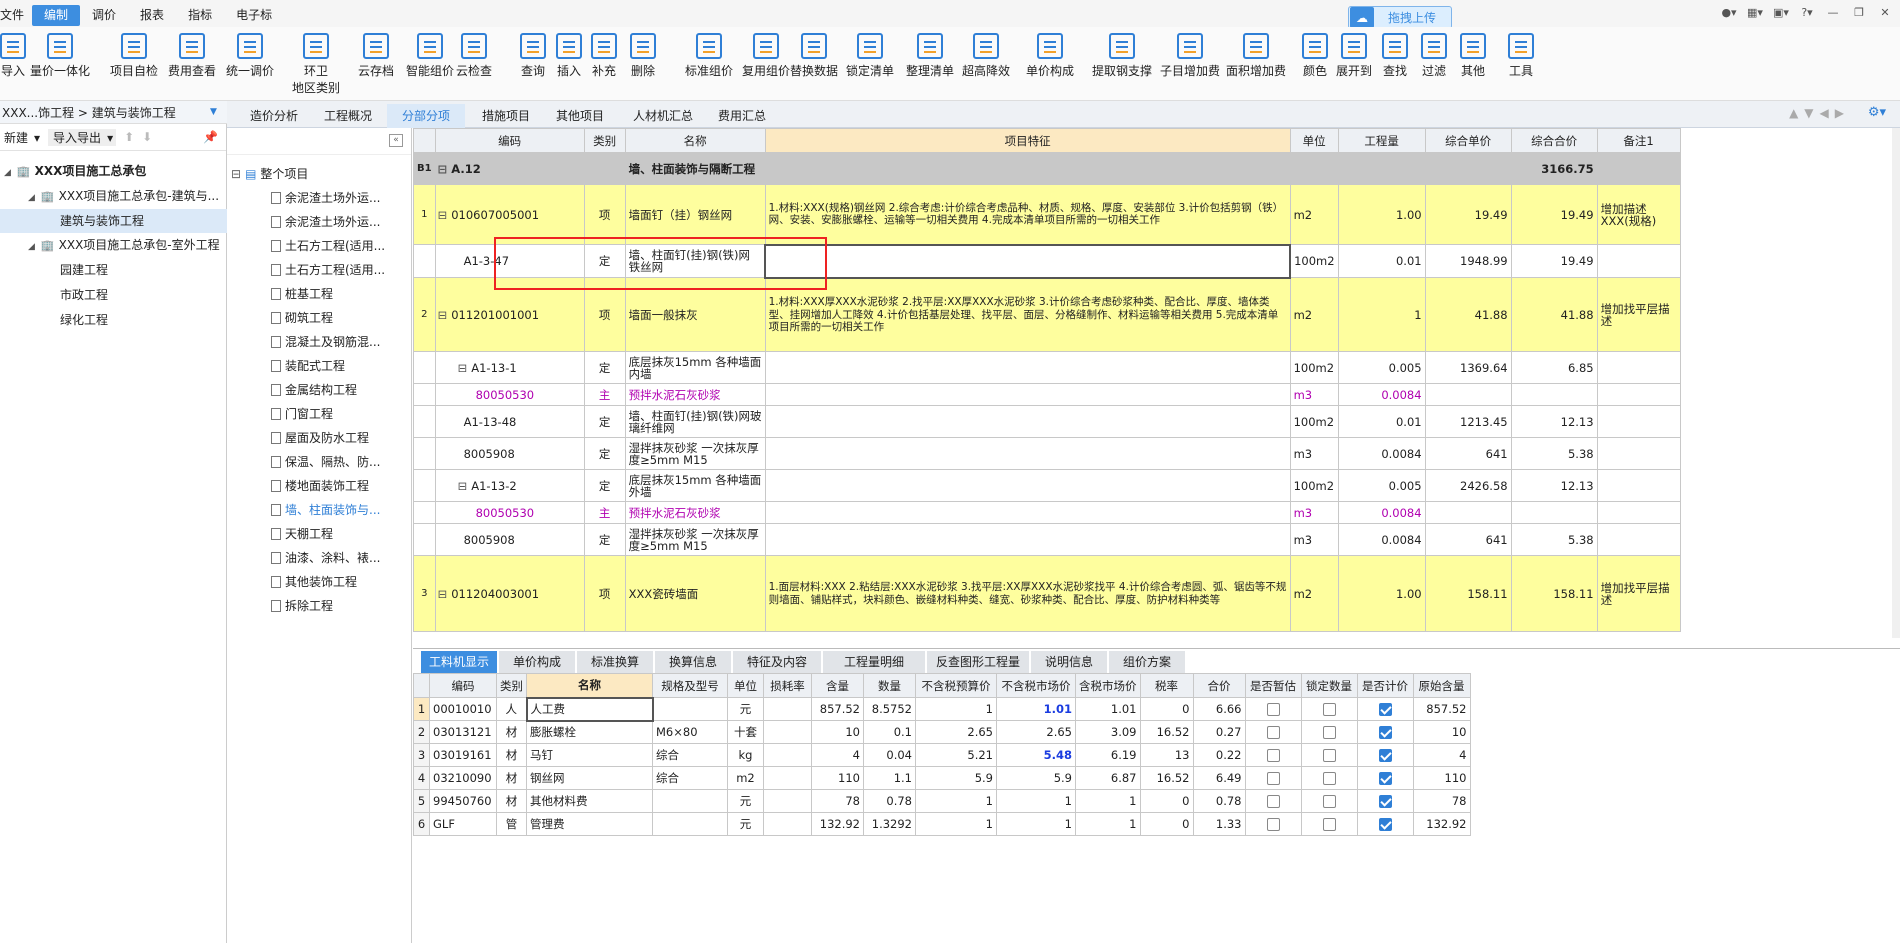  What do you see at coordinates (210, 137) in the screenshot?
I see `pin-icon: 📌` at bounding box center [210, 137].